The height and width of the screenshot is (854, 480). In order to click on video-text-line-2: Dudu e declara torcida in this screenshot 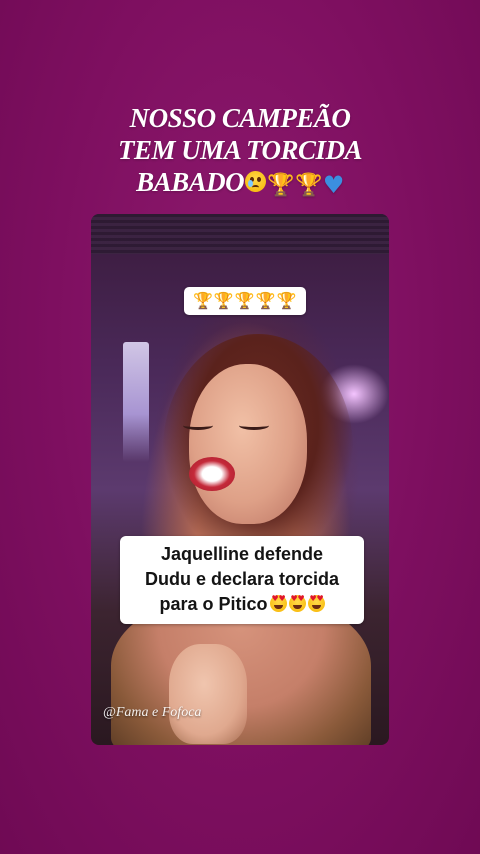, I will do `click(242, 579)`.